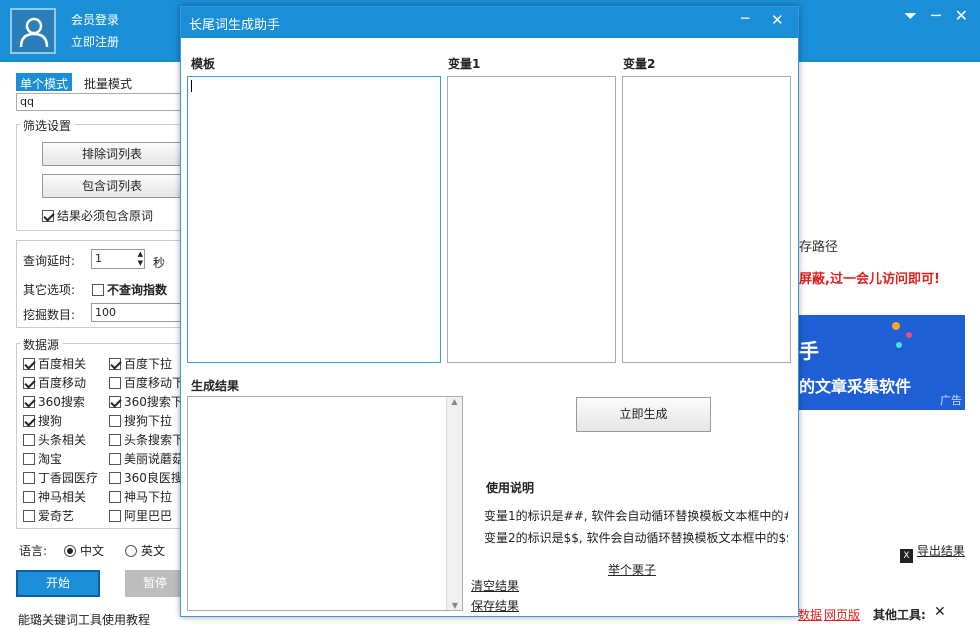 The height and width of the screenshot is (628, 980). What do you see at coordinates (140, 420) in the screenshot?
I see `right-source-option: 搜狗下拉` at bounding box center [140, 420].